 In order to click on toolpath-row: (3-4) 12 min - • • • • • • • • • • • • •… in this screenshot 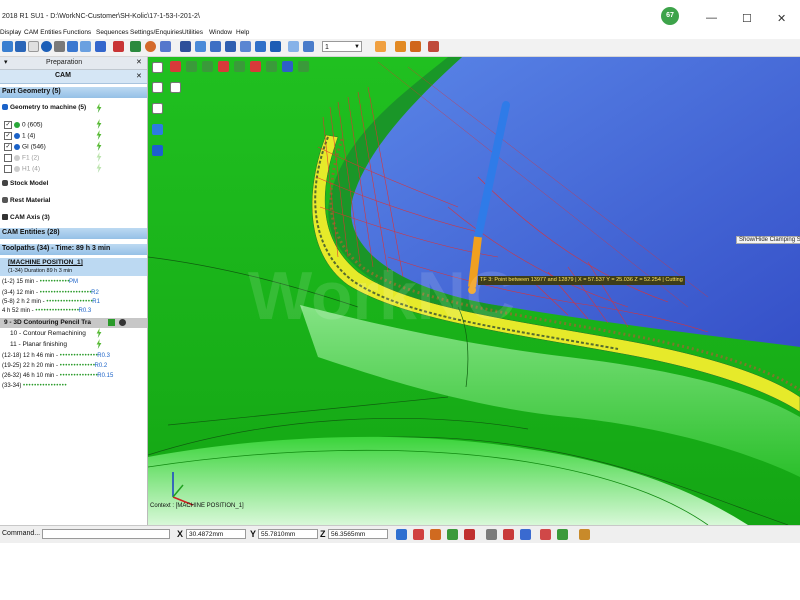, I will do `click(50, 293)`.